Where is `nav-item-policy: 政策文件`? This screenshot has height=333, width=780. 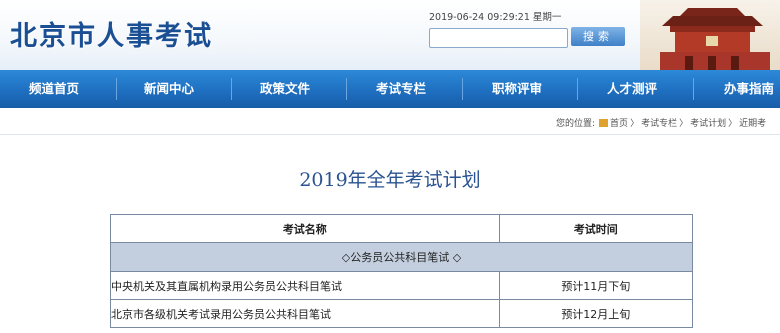
nav-item-policy: 政策文件 is located at coordinates (285, 89).